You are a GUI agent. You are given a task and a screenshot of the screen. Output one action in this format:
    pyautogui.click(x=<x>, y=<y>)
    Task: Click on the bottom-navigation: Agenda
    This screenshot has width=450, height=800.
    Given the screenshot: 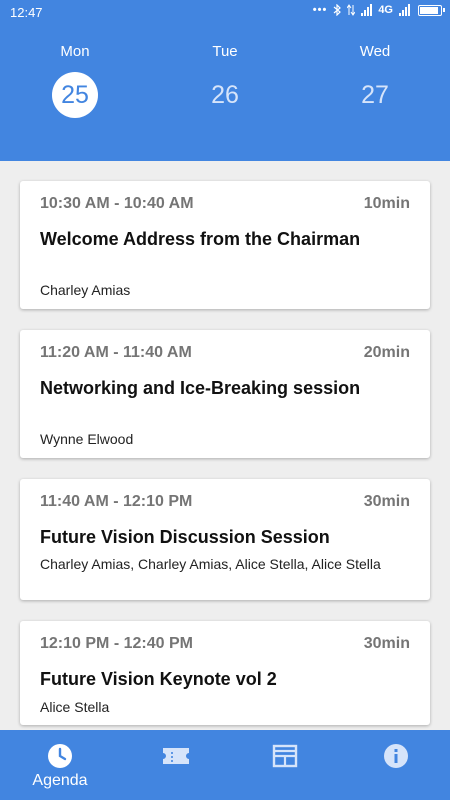 What is the action you would take?
    pyautogui.click(x=225, y=765)
    